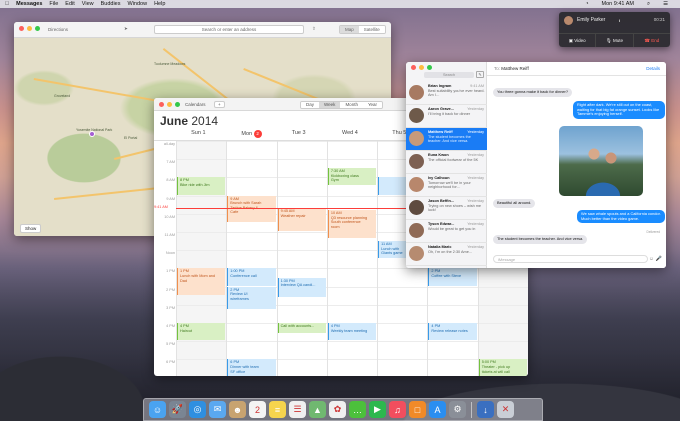 The width and height of the screenshot is (680, 421). What do you see at coordinates (615, 40) in the screenshot?
I see `mute-button: 🎙 Mute` at bounding box center [615, 40].